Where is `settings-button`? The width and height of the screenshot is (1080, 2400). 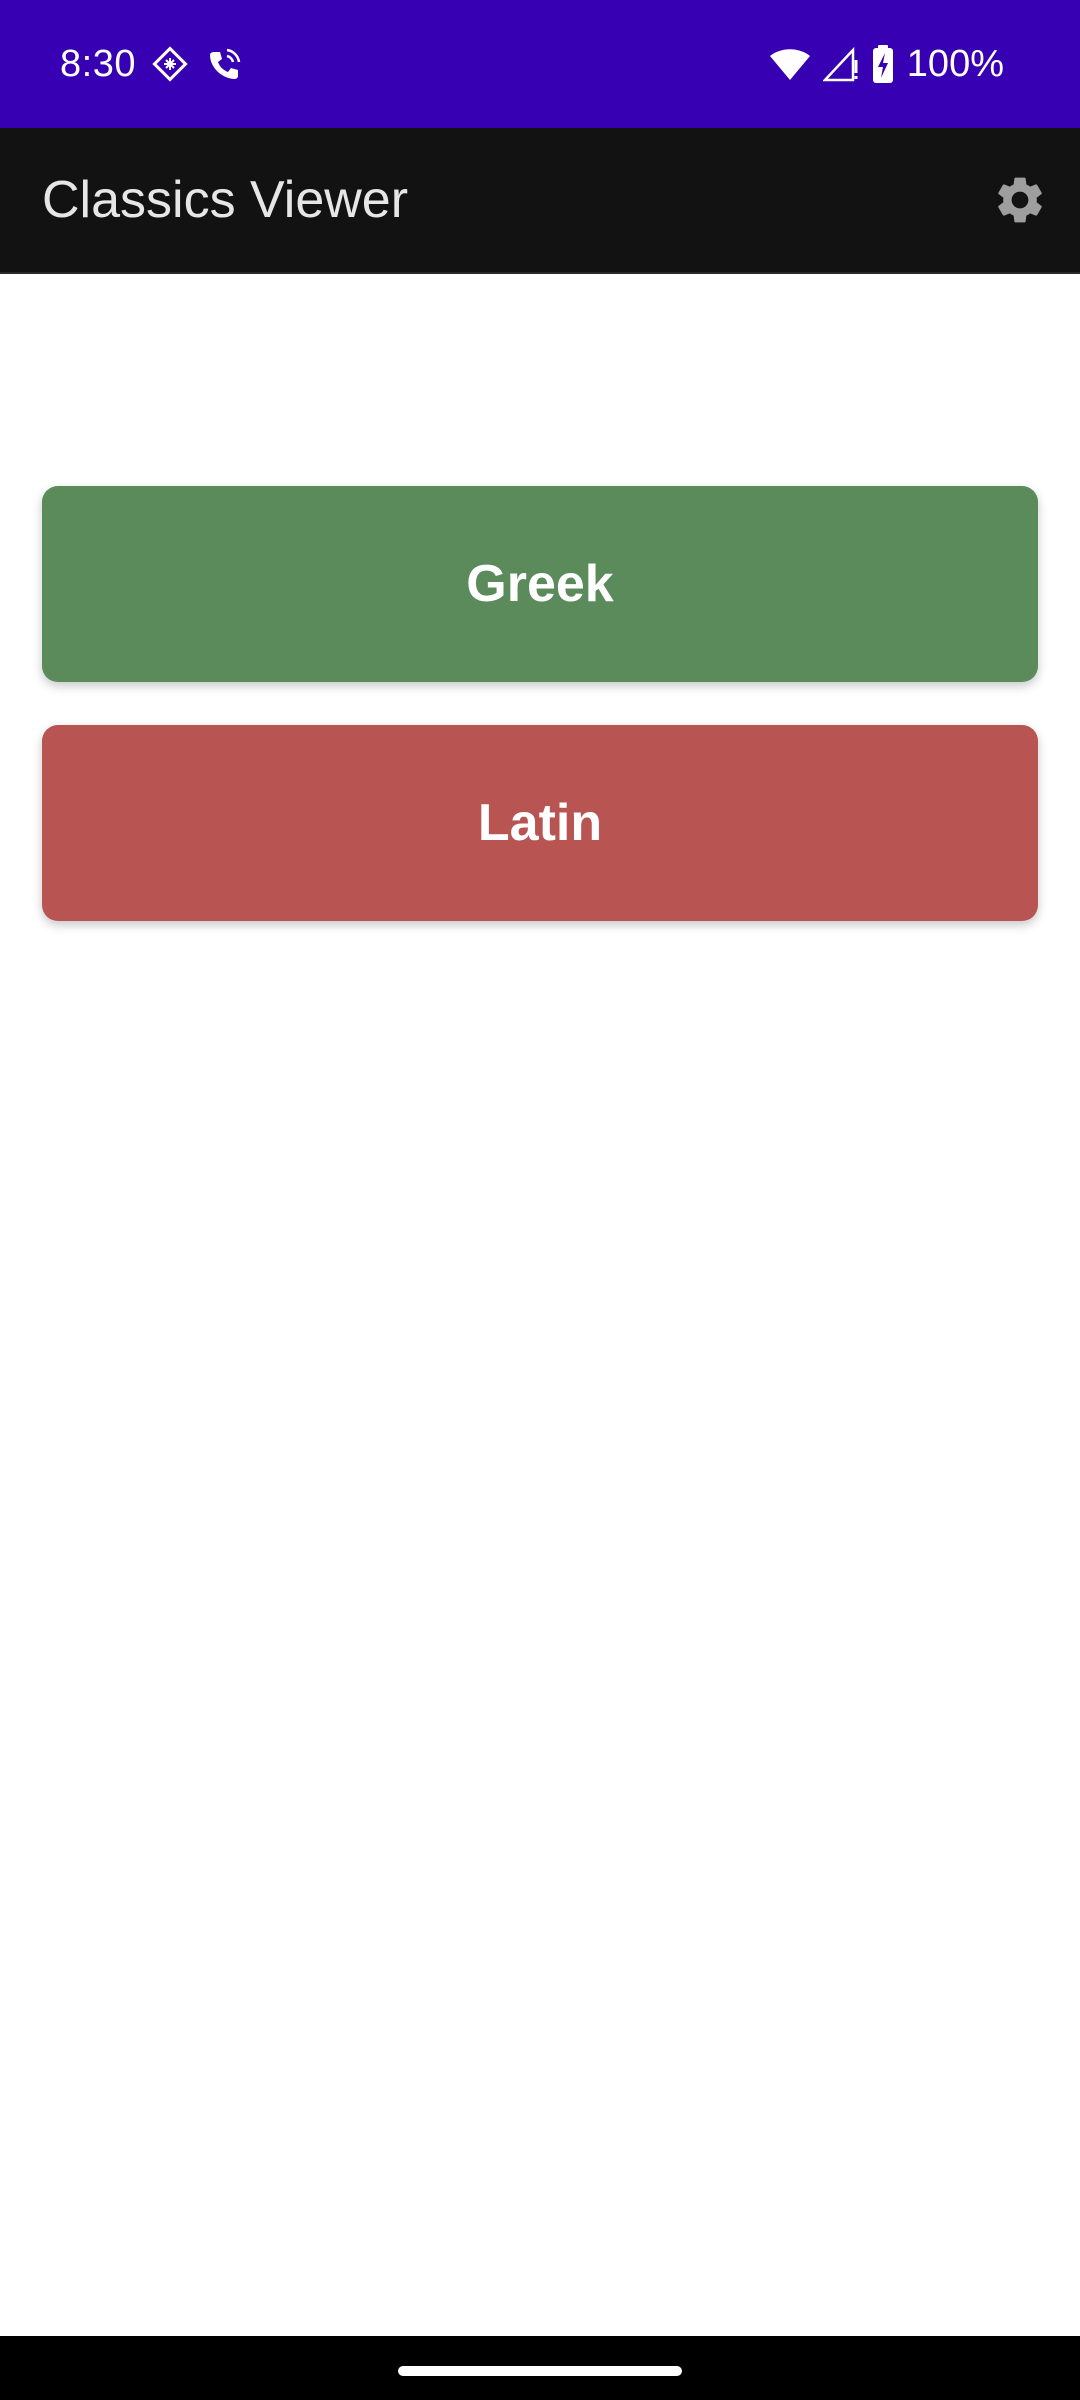 settings-button is located at coordinates (1020, 200).